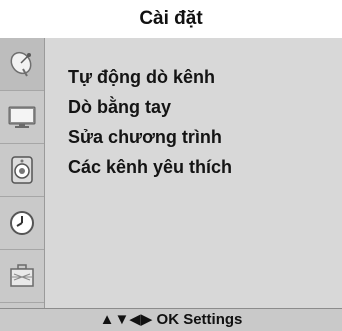 The width and height of the screenshot is (342, 331). Describe the element at coordinates (150, 167) in the screenshot. I see `menu-item-favorite-channels: Các kênh yêu thích` at that location.